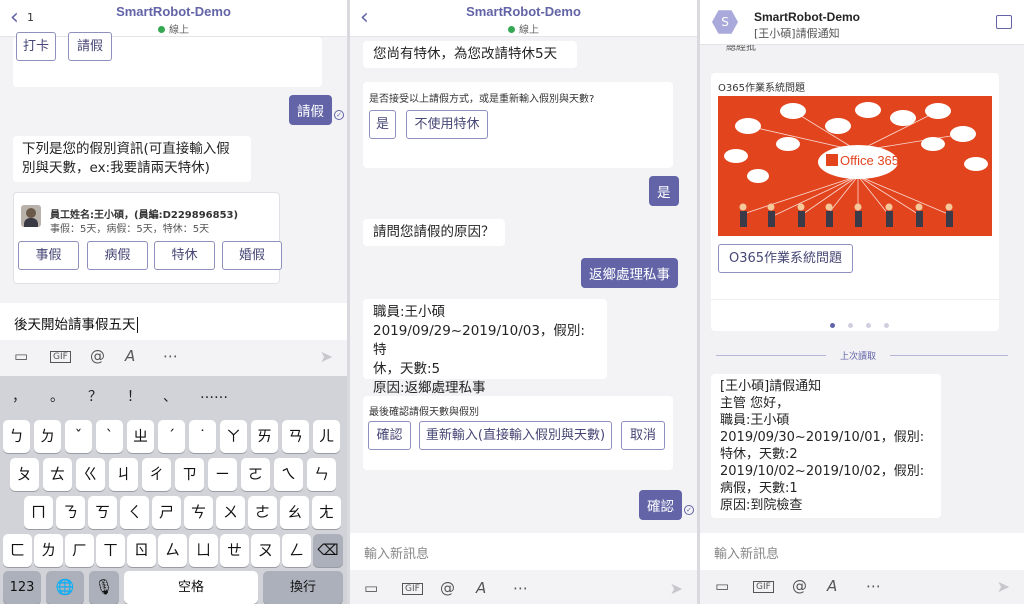 The width and height of the screenshot is (1024, 604). Describe the element at coordinates (166, 512) in the screenshot. I see `key: ㄕ` at that location.